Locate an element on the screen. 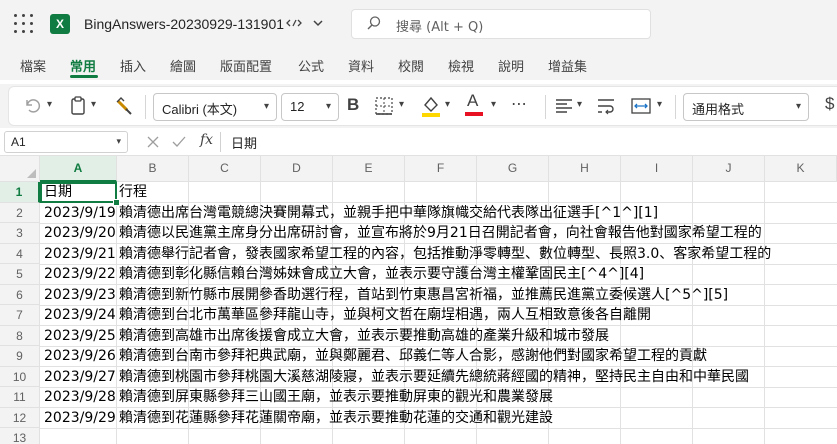  fill-color-chevron-icon: ▾ is located at coordinates (447, 104).